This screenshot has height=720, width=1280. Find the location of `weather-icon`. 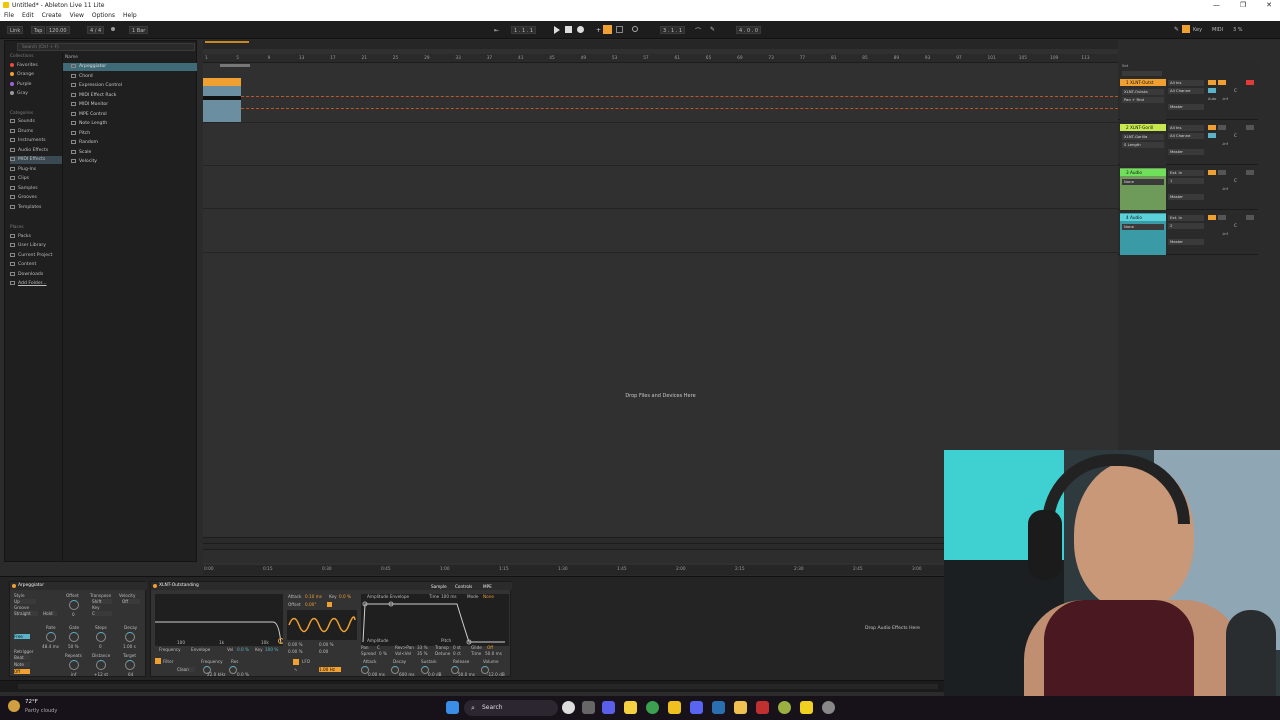

weather-icon is located at coordinates (14, 706).